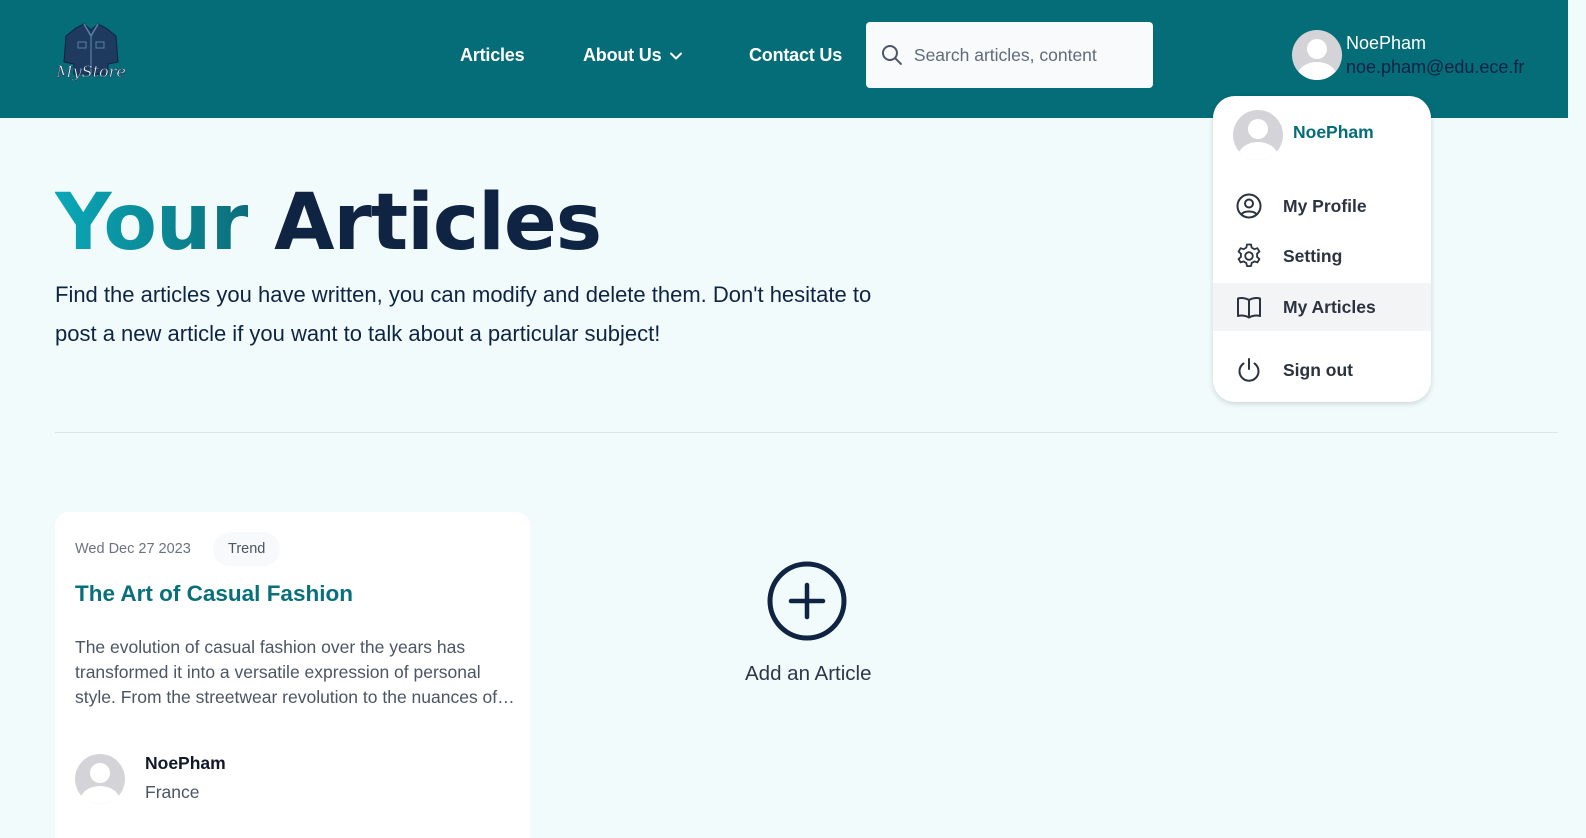 Image resolution: width=1586 pixels, height=838 pixels. Describe the element at coordinates (1249, 206) in the screenshot. I see `user-circle-icon` at that location.